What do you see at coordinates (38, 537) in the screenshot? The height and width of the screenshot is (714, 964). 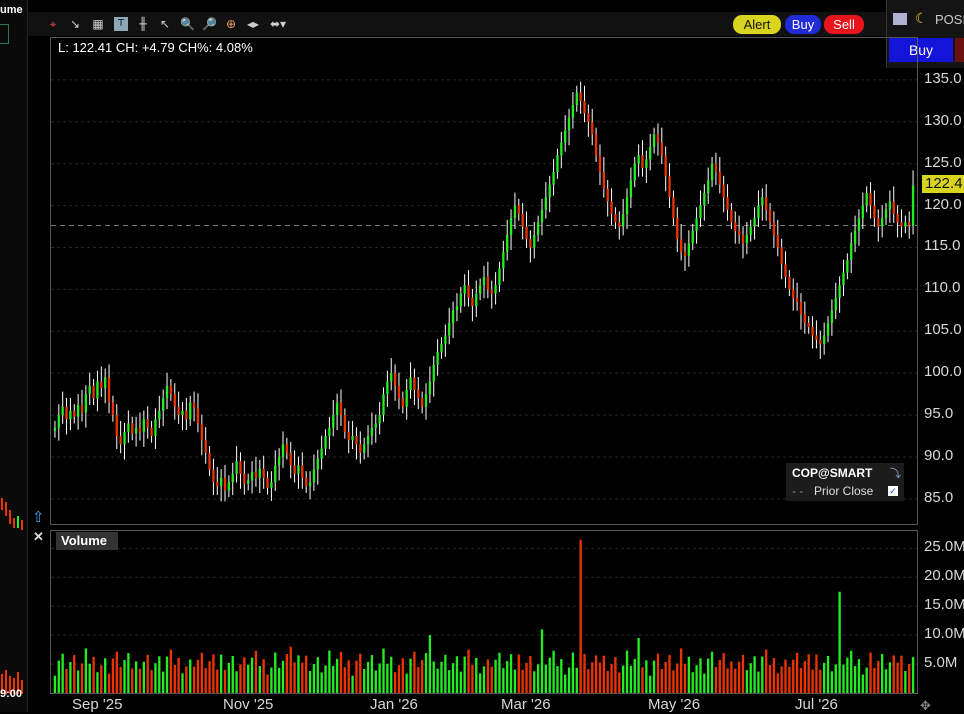 I see `close-icon: ✕` at bounding box center [38, 537].